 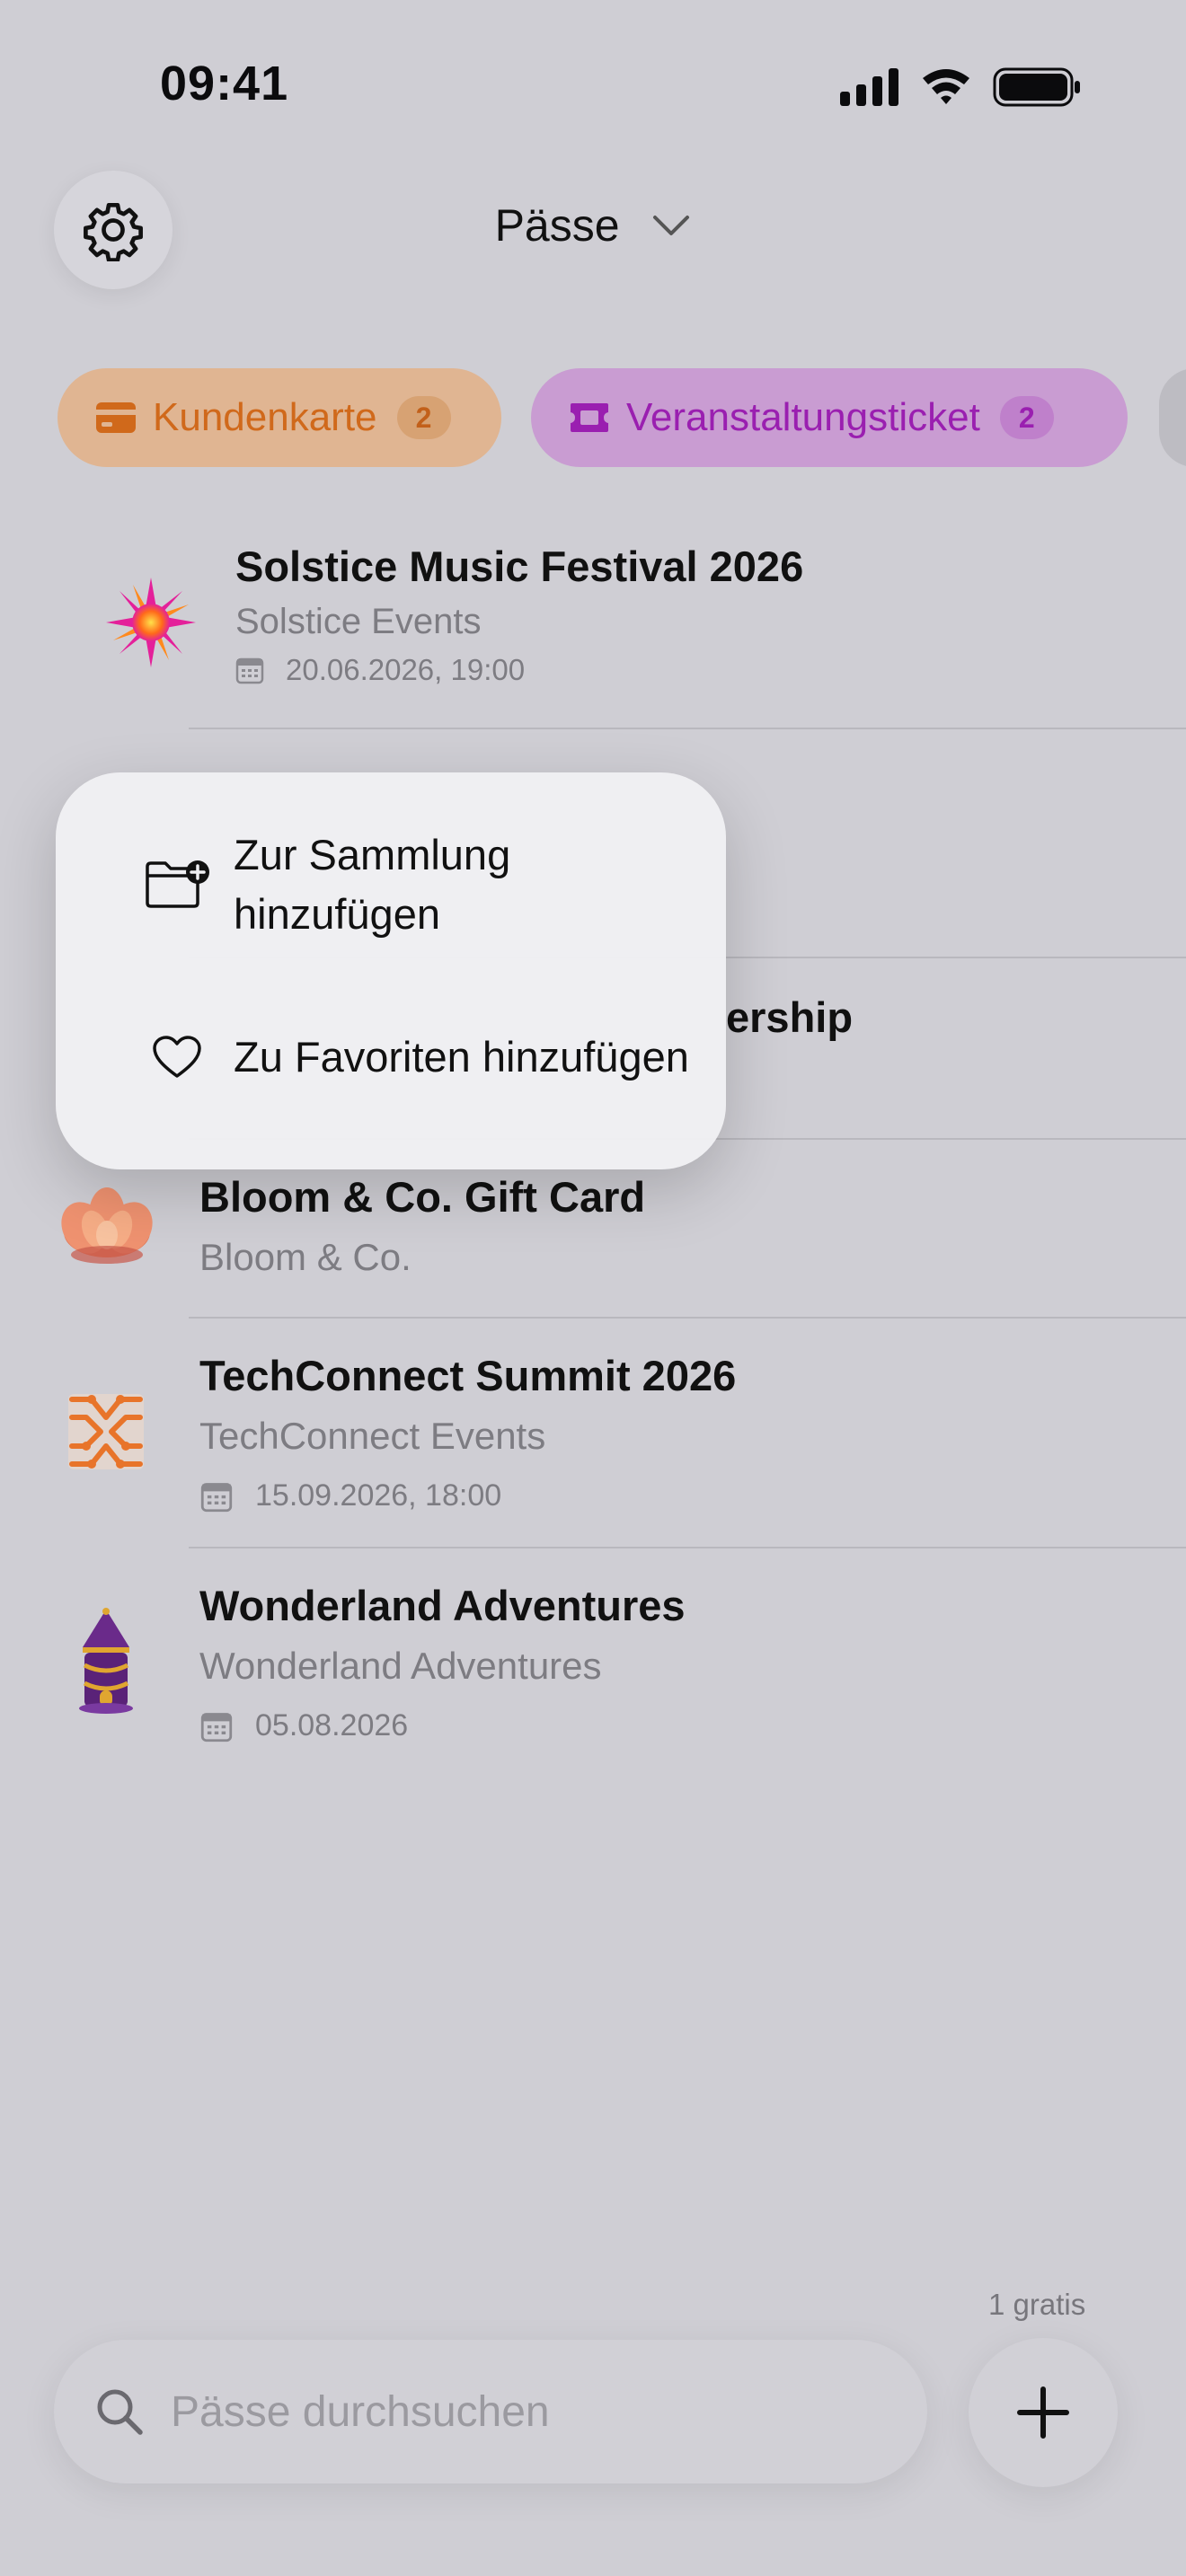 I want to click on search-input, so click(x=512, y=2412).